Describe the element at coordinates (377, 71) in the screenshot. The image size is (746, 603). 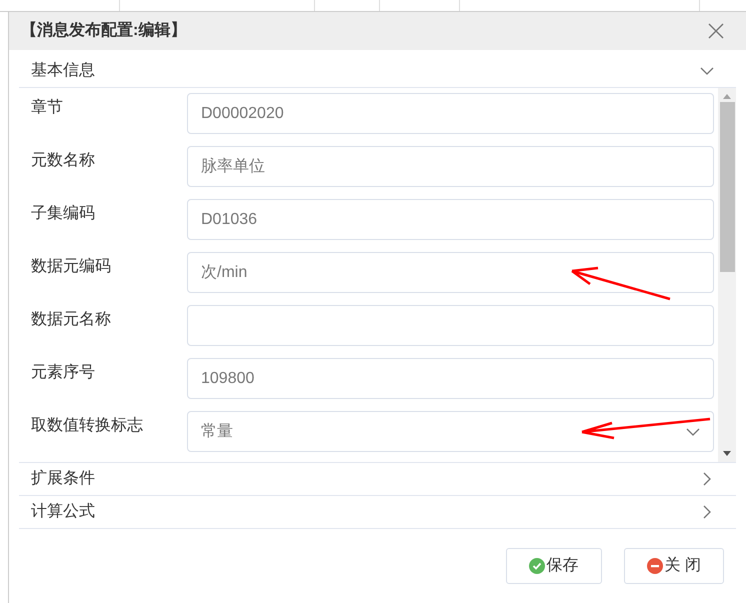
I see `section-header: 基本信息` at that location.